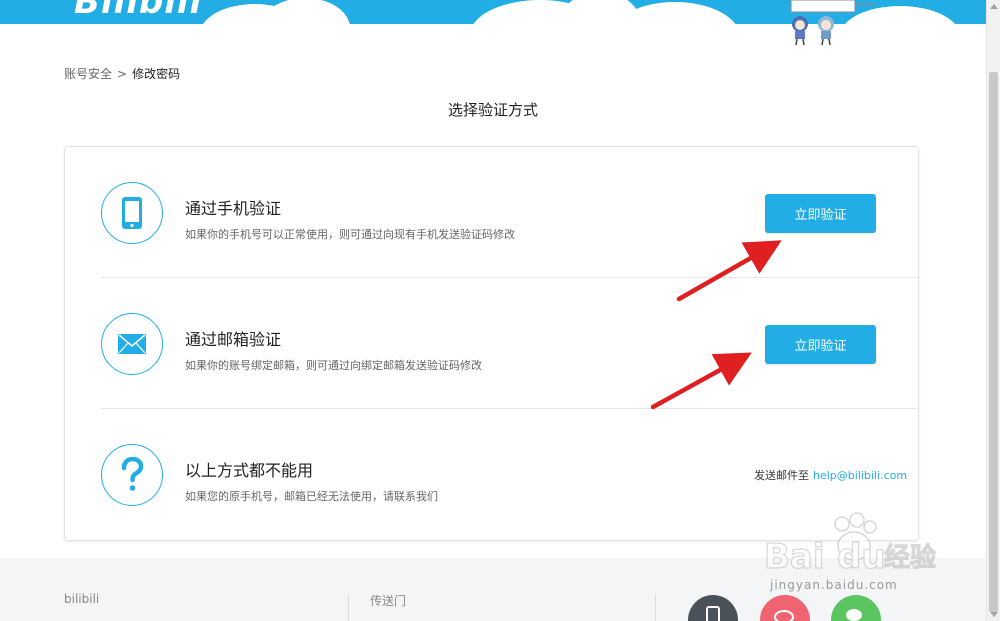 The image size is (1000, 621). What do you see at coordinates (713, 608) in the screenshot?
I see `app-download-icon` at bounding box center [713, 608].